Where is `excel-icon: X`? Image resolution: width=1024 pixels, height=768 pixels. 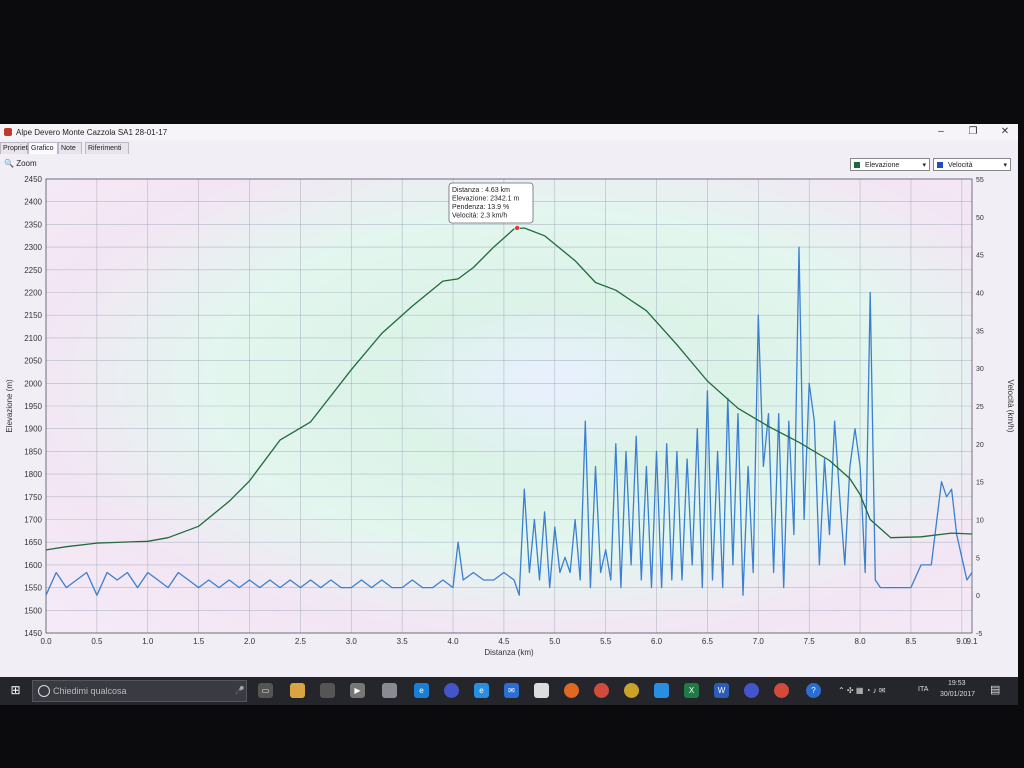
excel-icon: X is located at coordinates (691, 690).